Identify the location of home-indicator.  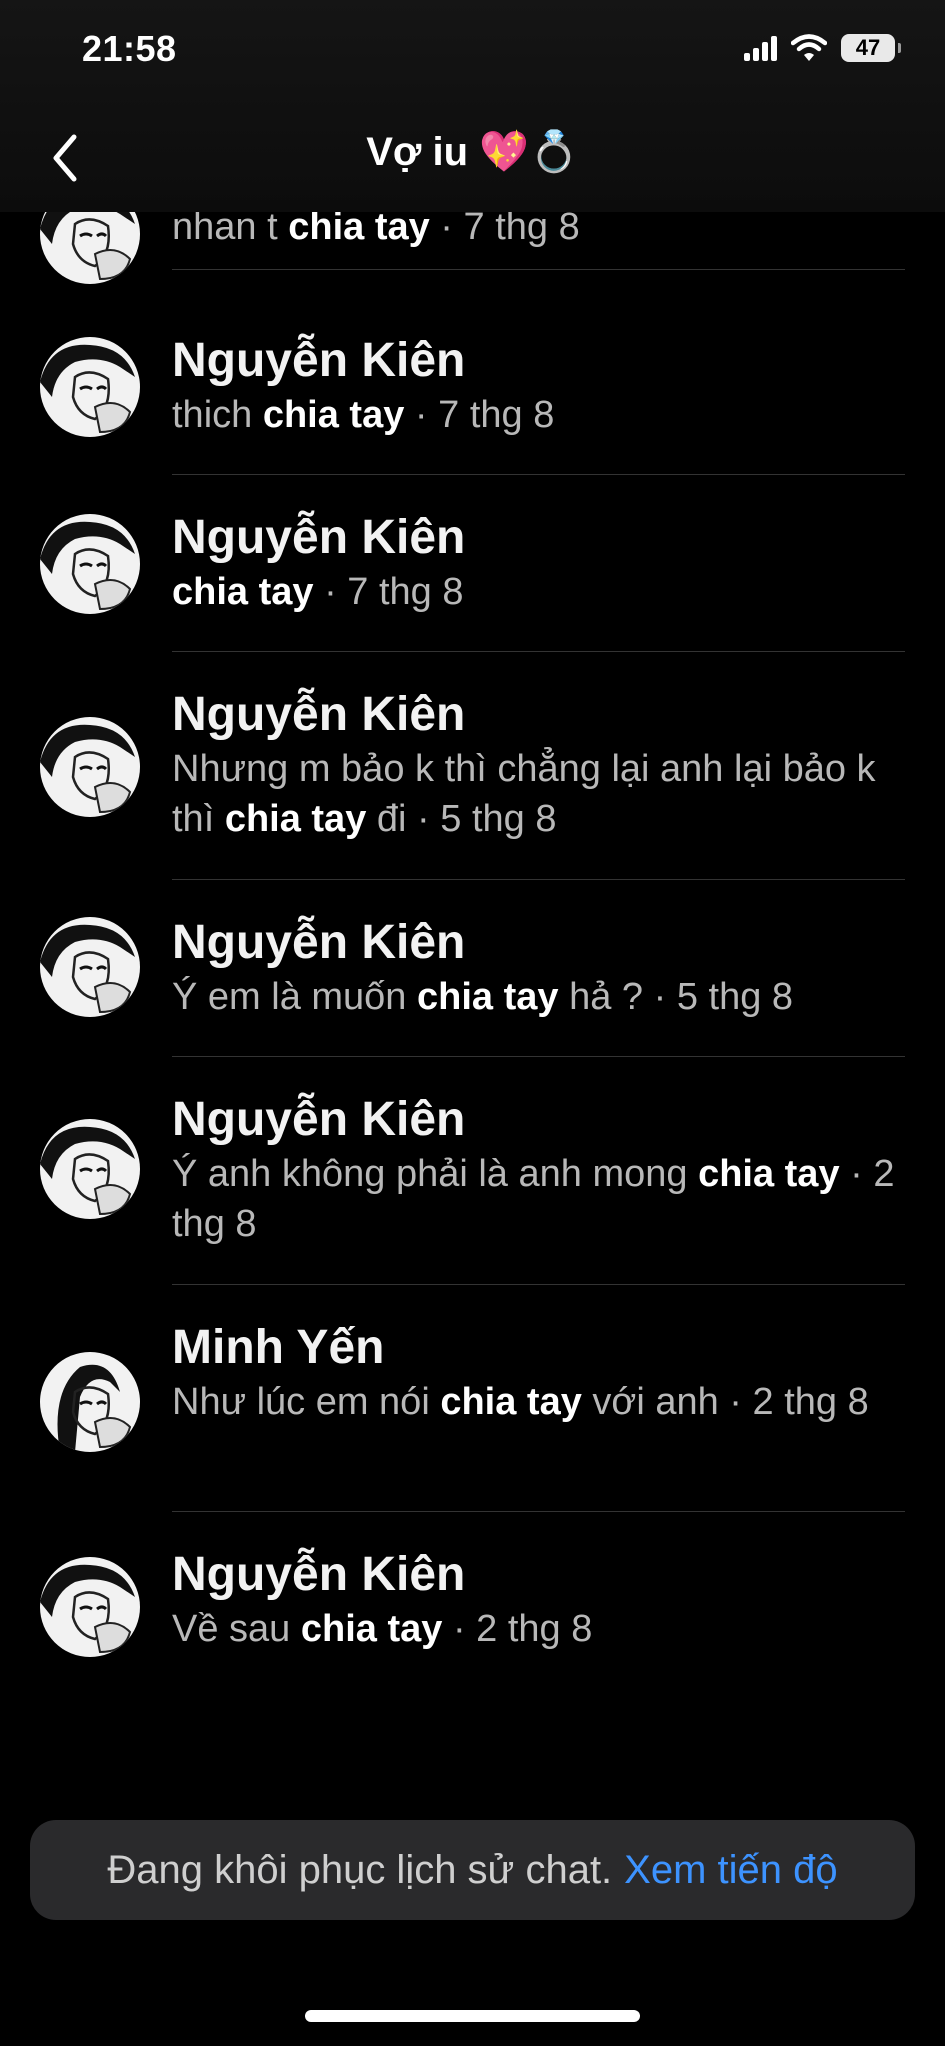
(472, 2016).